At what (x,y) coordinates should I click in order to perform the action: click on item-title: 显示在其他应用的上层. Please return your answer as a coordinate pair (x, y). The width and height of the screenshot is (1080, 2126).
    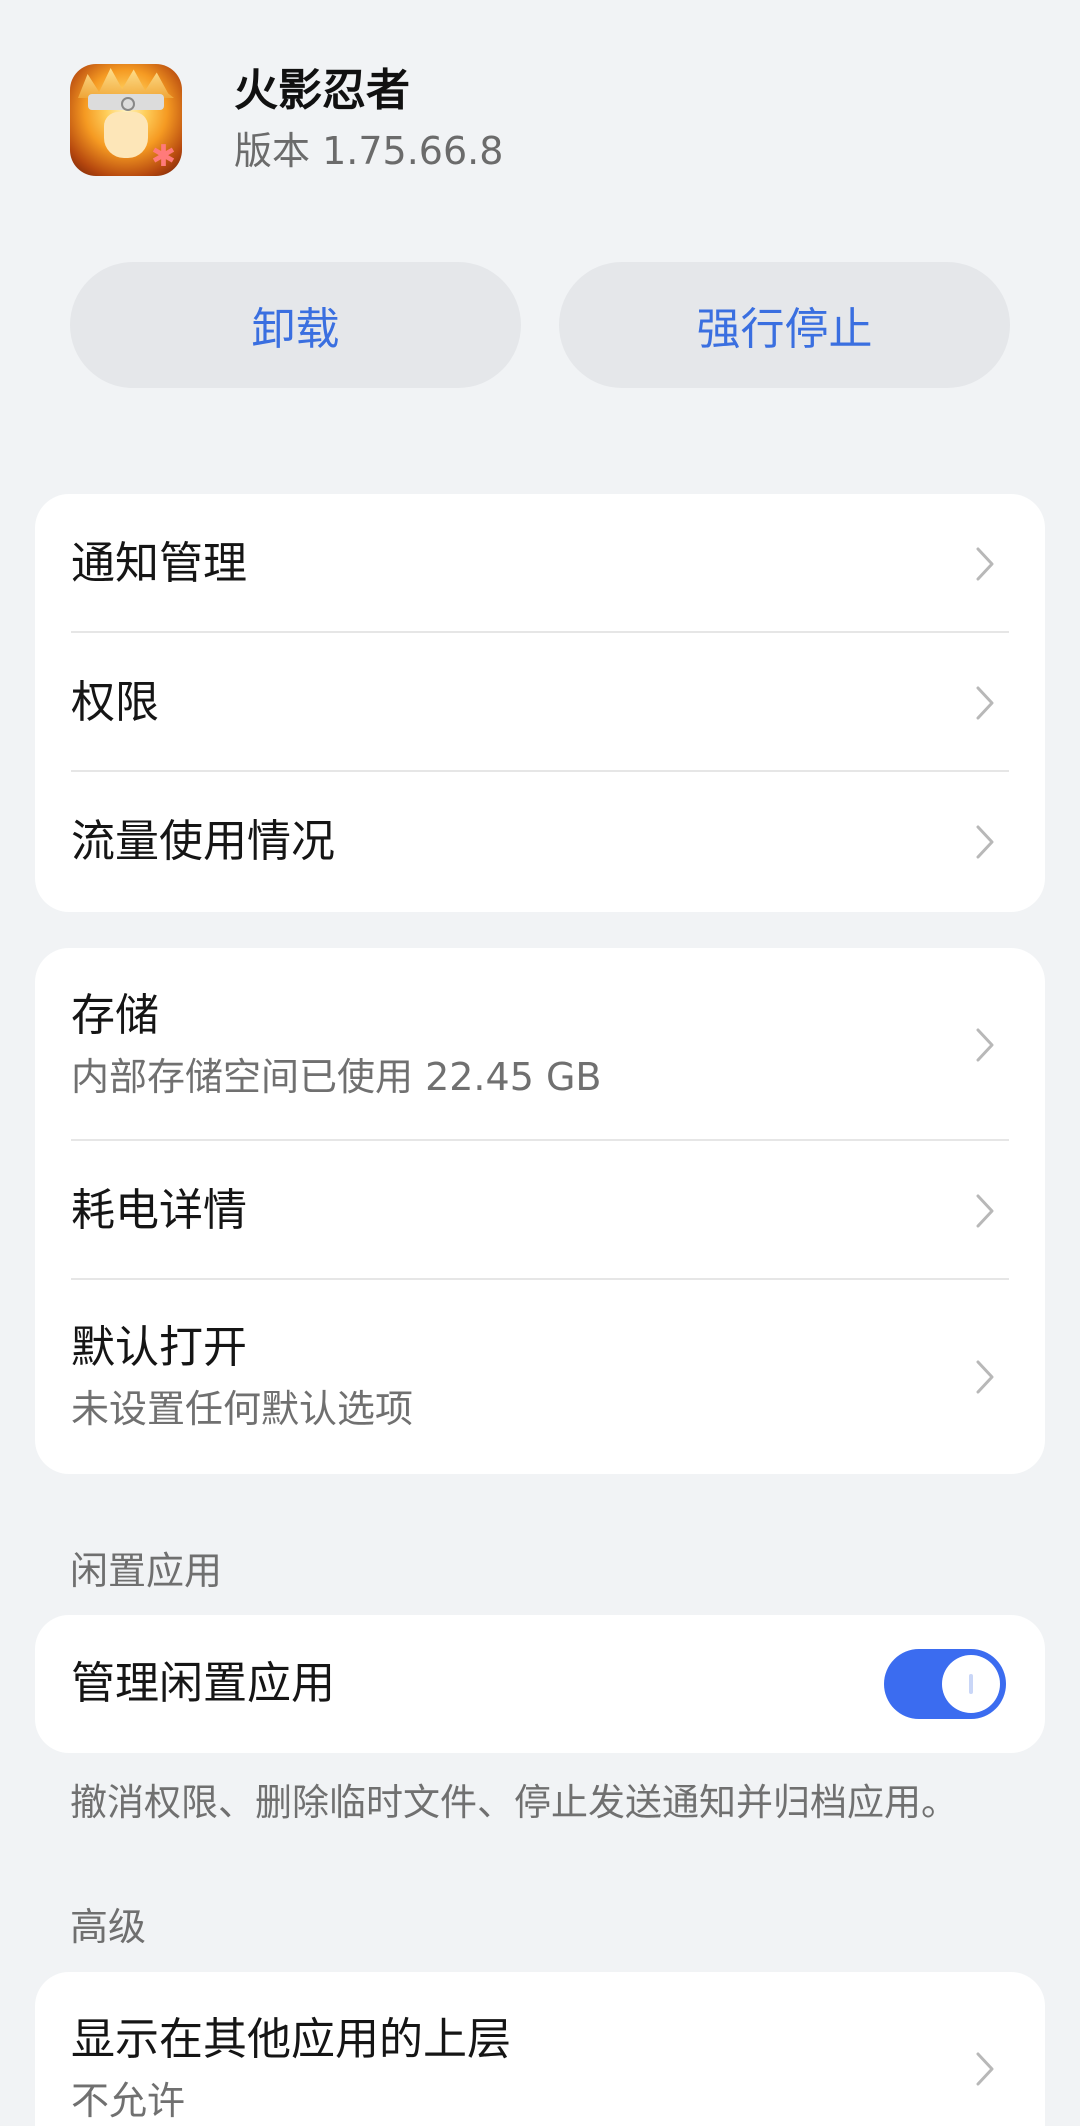
    Looking at the image, I should click on (291, 2039).